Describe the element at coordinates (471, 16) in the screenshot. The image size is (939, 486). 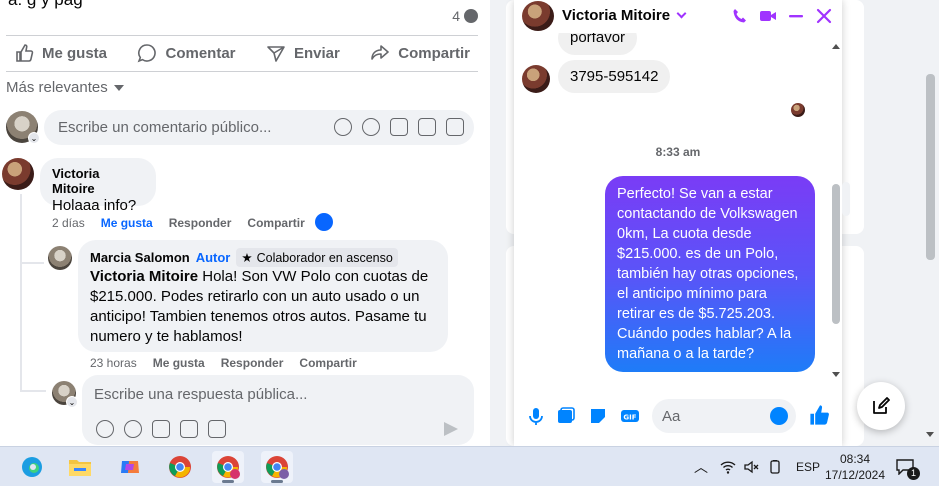
I see `comment-bubble-icon` at that location.